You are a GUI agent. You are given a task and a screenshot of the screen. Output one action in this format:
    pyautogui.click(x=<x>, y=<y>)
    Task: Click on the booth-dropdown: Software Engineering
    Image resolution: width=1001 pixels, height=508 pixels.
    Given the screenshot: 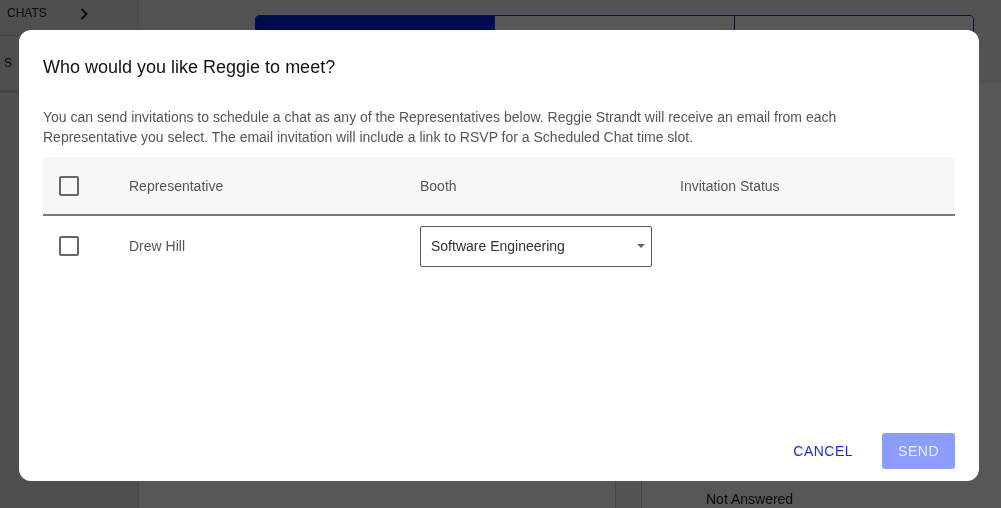 What is the action you would take?
    pyautogui.click(x=536, y=246)
    